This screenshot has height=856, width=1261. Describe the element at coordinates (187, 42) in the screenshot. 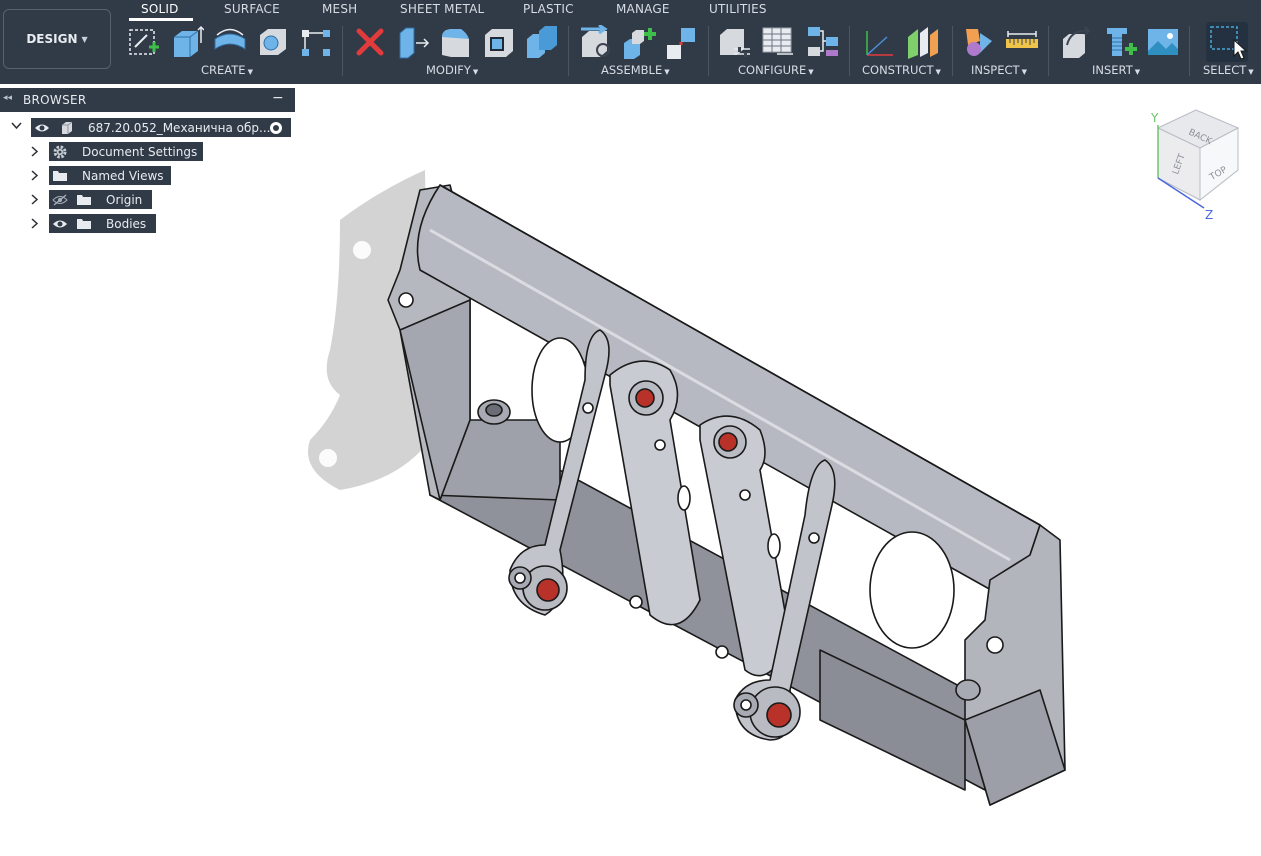

I see `extrude-icon` at that location.